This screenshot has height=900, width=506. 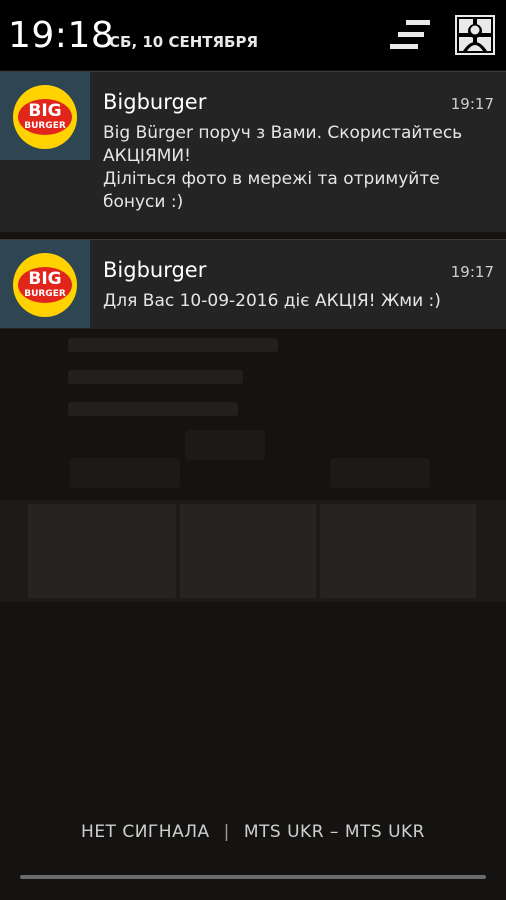 What do you see at coordinates (475, 35) in the screenshot?
I see `user-profile-icon` at bounding box center [475, 35].